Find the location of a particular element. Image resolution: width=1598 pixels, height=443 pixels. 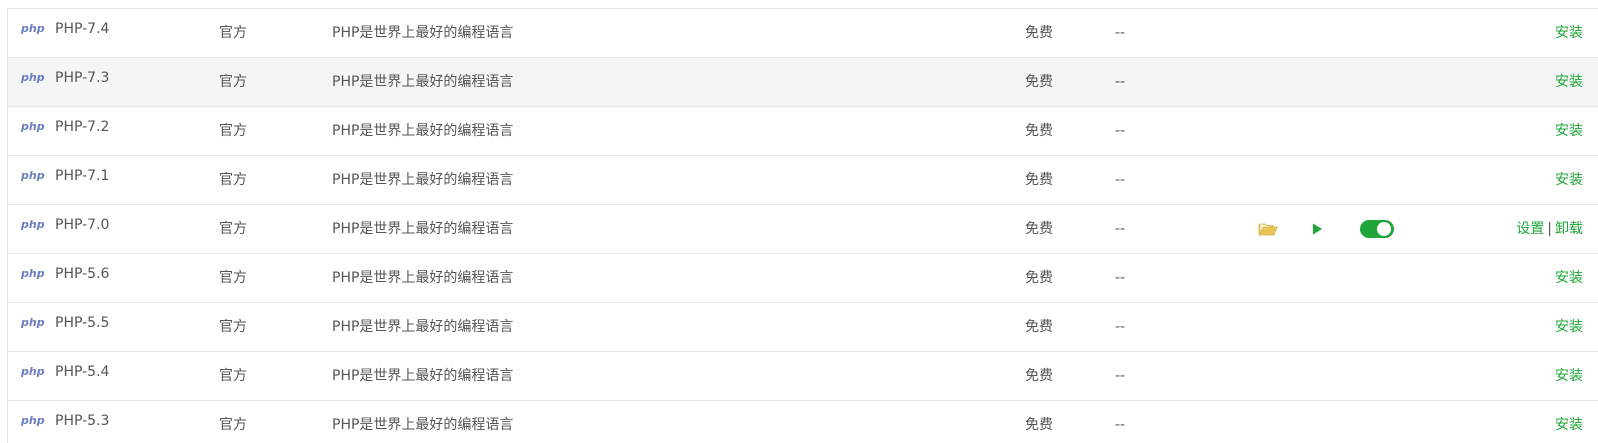

table-row-installed: php PHP-7.0 官方 PHP是世界上最好的编程语言 免费 -- 设置 | 卸载 is located at coordinates (803, 229).